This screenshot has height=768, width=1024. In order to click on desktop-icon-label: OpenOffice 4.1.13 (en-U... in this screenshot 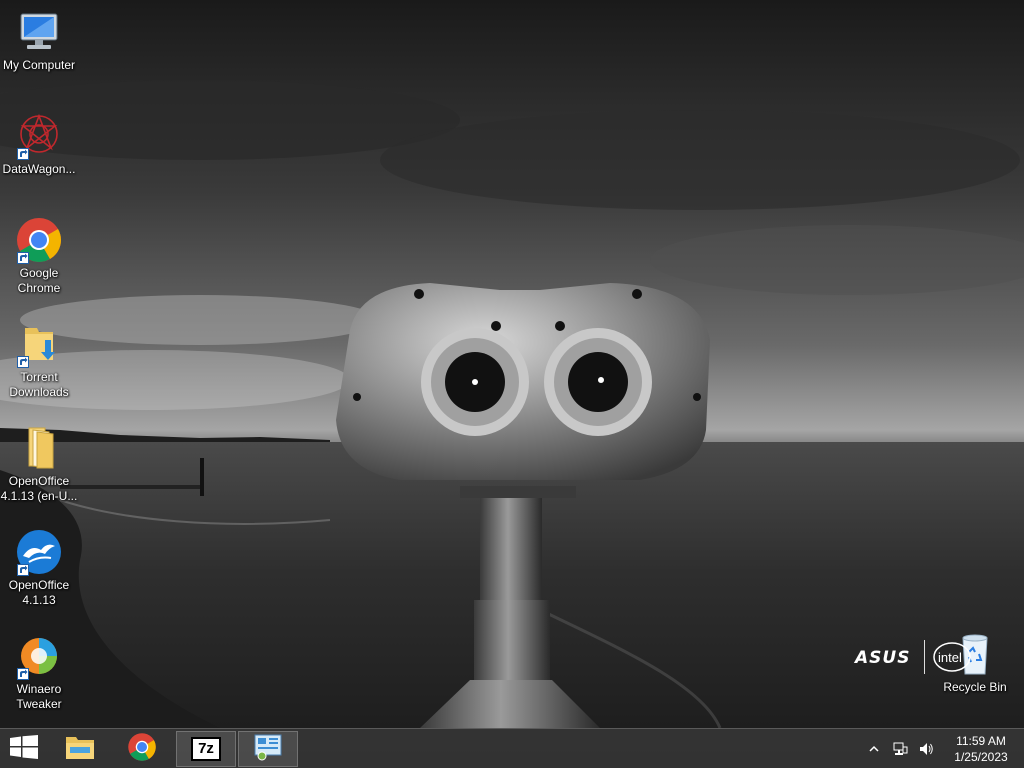, I will do `click(39, 488)`.